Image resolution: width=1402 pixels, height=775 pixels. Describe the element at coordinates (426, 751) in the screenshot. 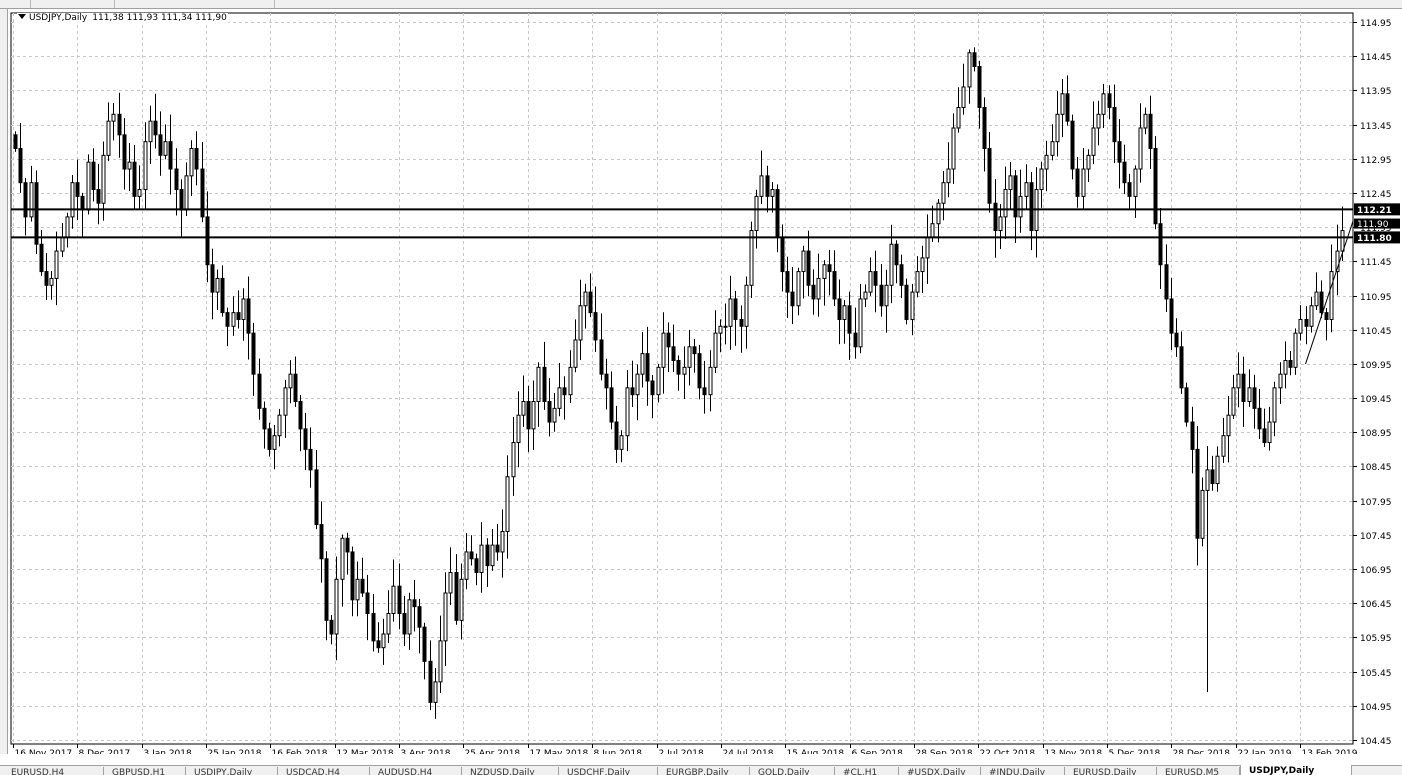

I see `x-tick-label: 3 Apr 2018` at that location.